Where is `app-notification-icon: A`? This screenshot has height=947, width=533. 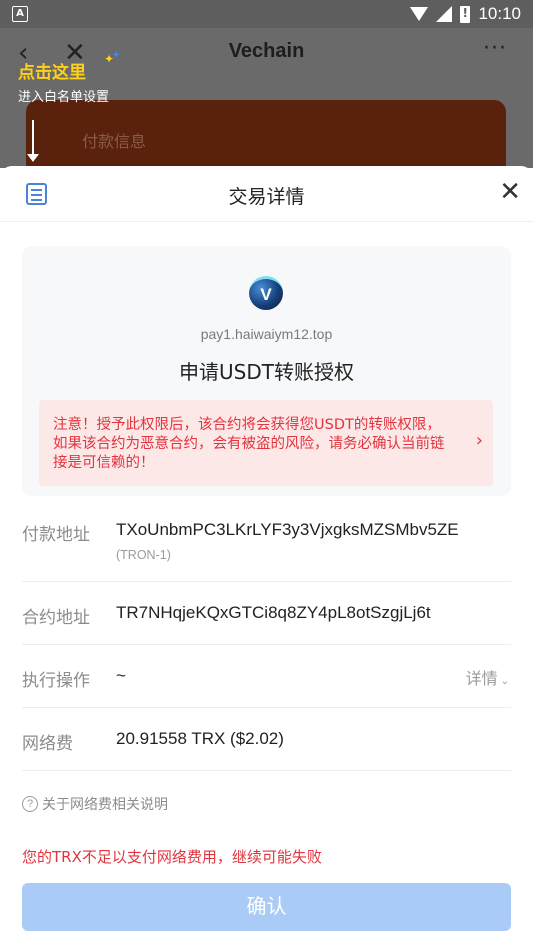
app-notification-icon: A is located at coordinates (20, 14).